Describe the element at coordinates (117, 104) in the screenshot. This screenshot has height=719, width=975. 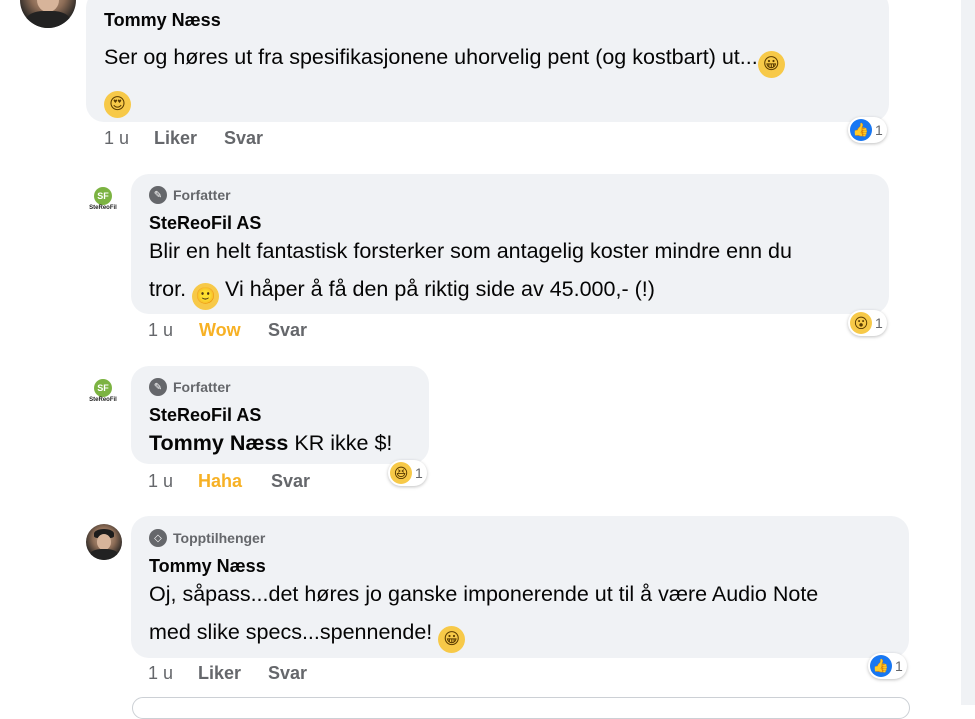
I see `heart-eyes-emoji-icon: 😍` at that location.